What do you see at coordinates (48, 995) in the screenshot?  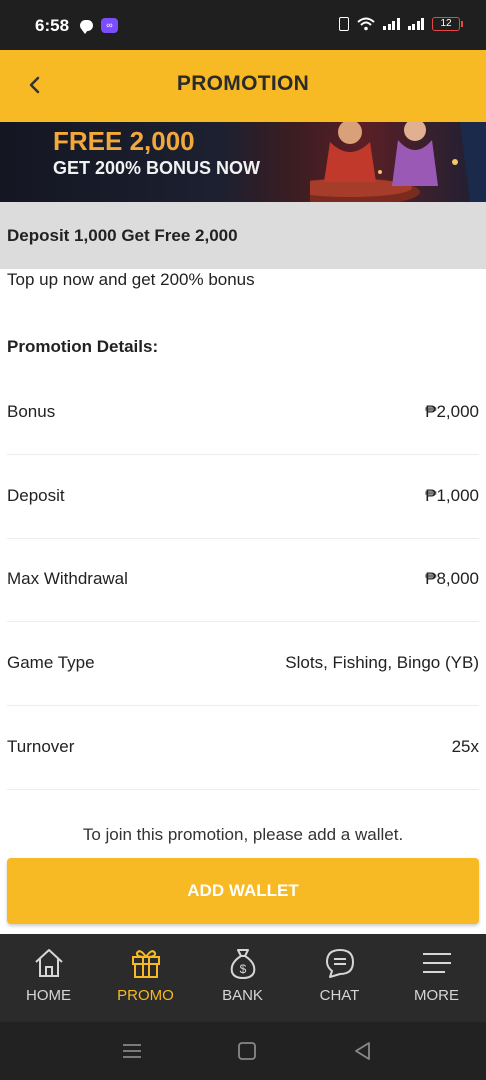 I see `nav-label: HOME` at bounding box center [48, 995].